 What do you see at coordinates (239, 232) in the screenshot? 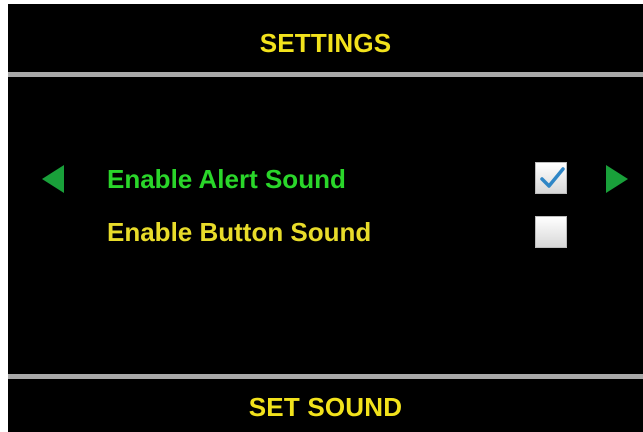
I see `option-label-button-sound: Enable Button Sound` at bounding box center [239, 232].